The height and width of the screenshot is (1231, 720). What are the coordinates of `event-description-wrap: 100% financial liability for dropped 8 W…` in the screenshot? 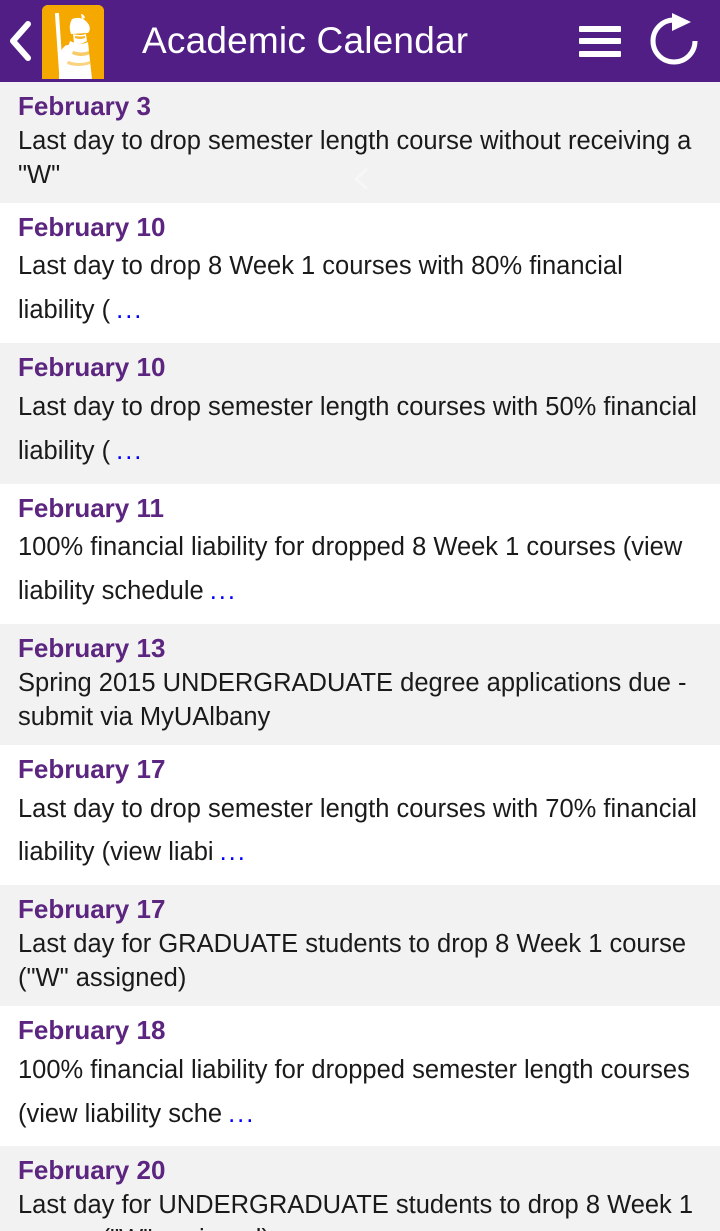 It's located at (360, 570).